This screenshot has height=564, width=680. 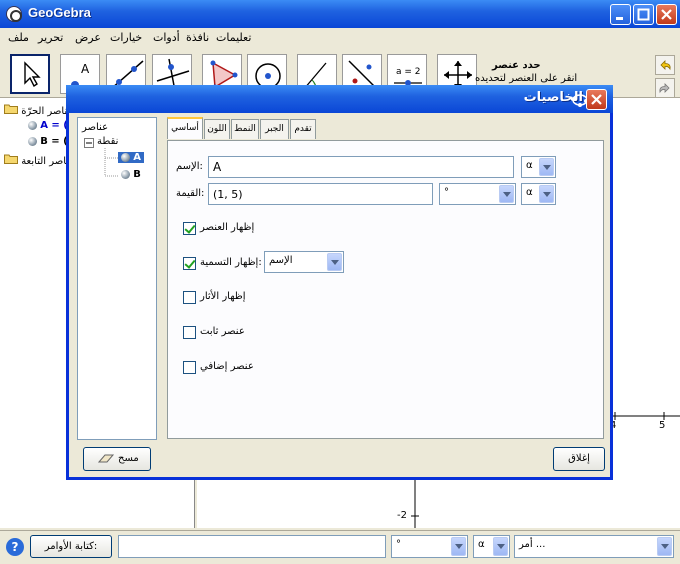 What do you see at coordinates (579, 459) in the screenshot?
I see `close-button: إغلاق` at bounding box center [579, 459].